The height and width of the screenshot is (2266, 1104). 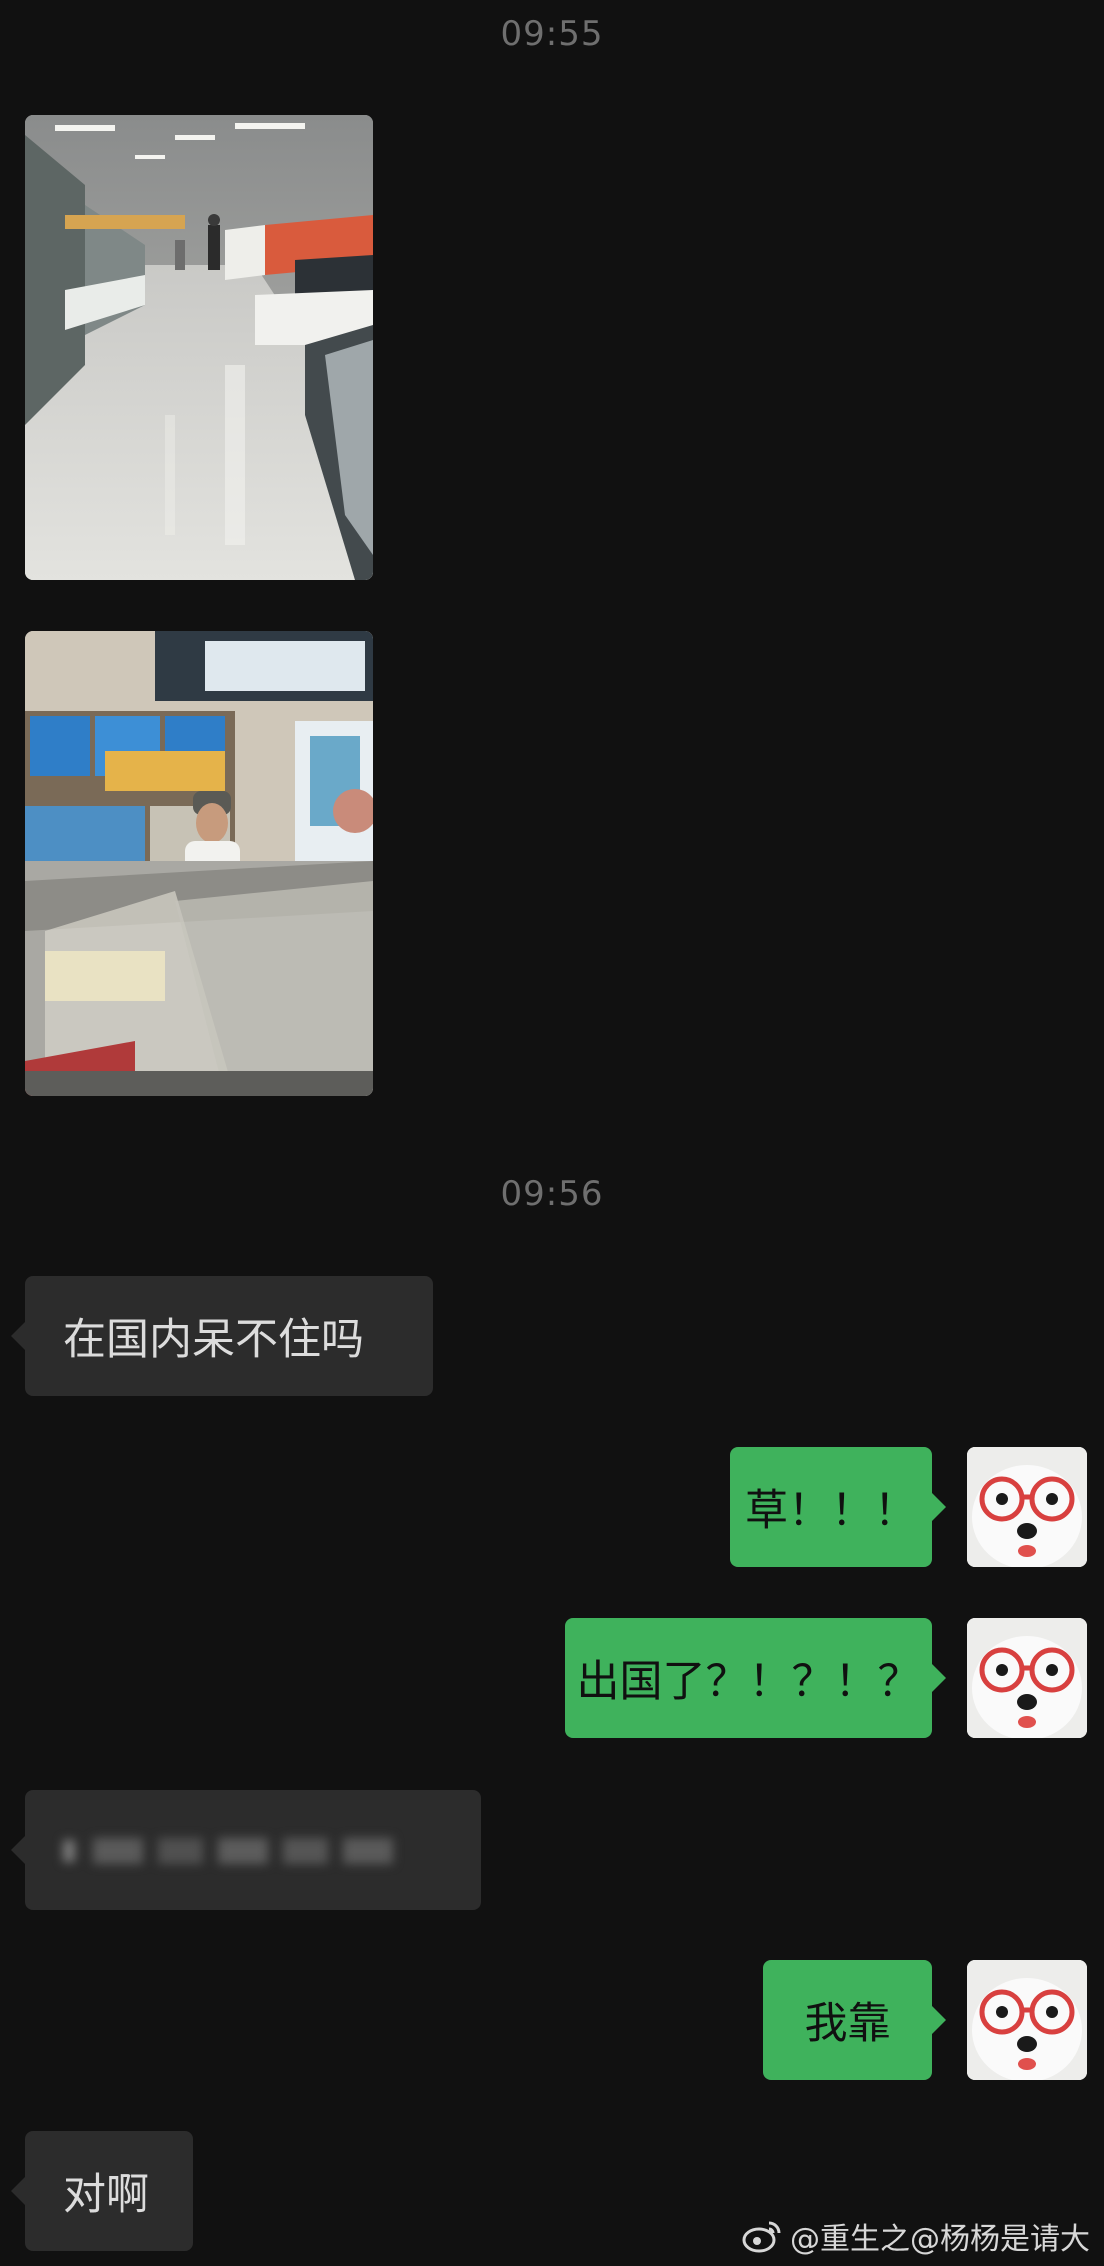 I want to click on weibo-logo-icon, so click(x=761, y=2237).